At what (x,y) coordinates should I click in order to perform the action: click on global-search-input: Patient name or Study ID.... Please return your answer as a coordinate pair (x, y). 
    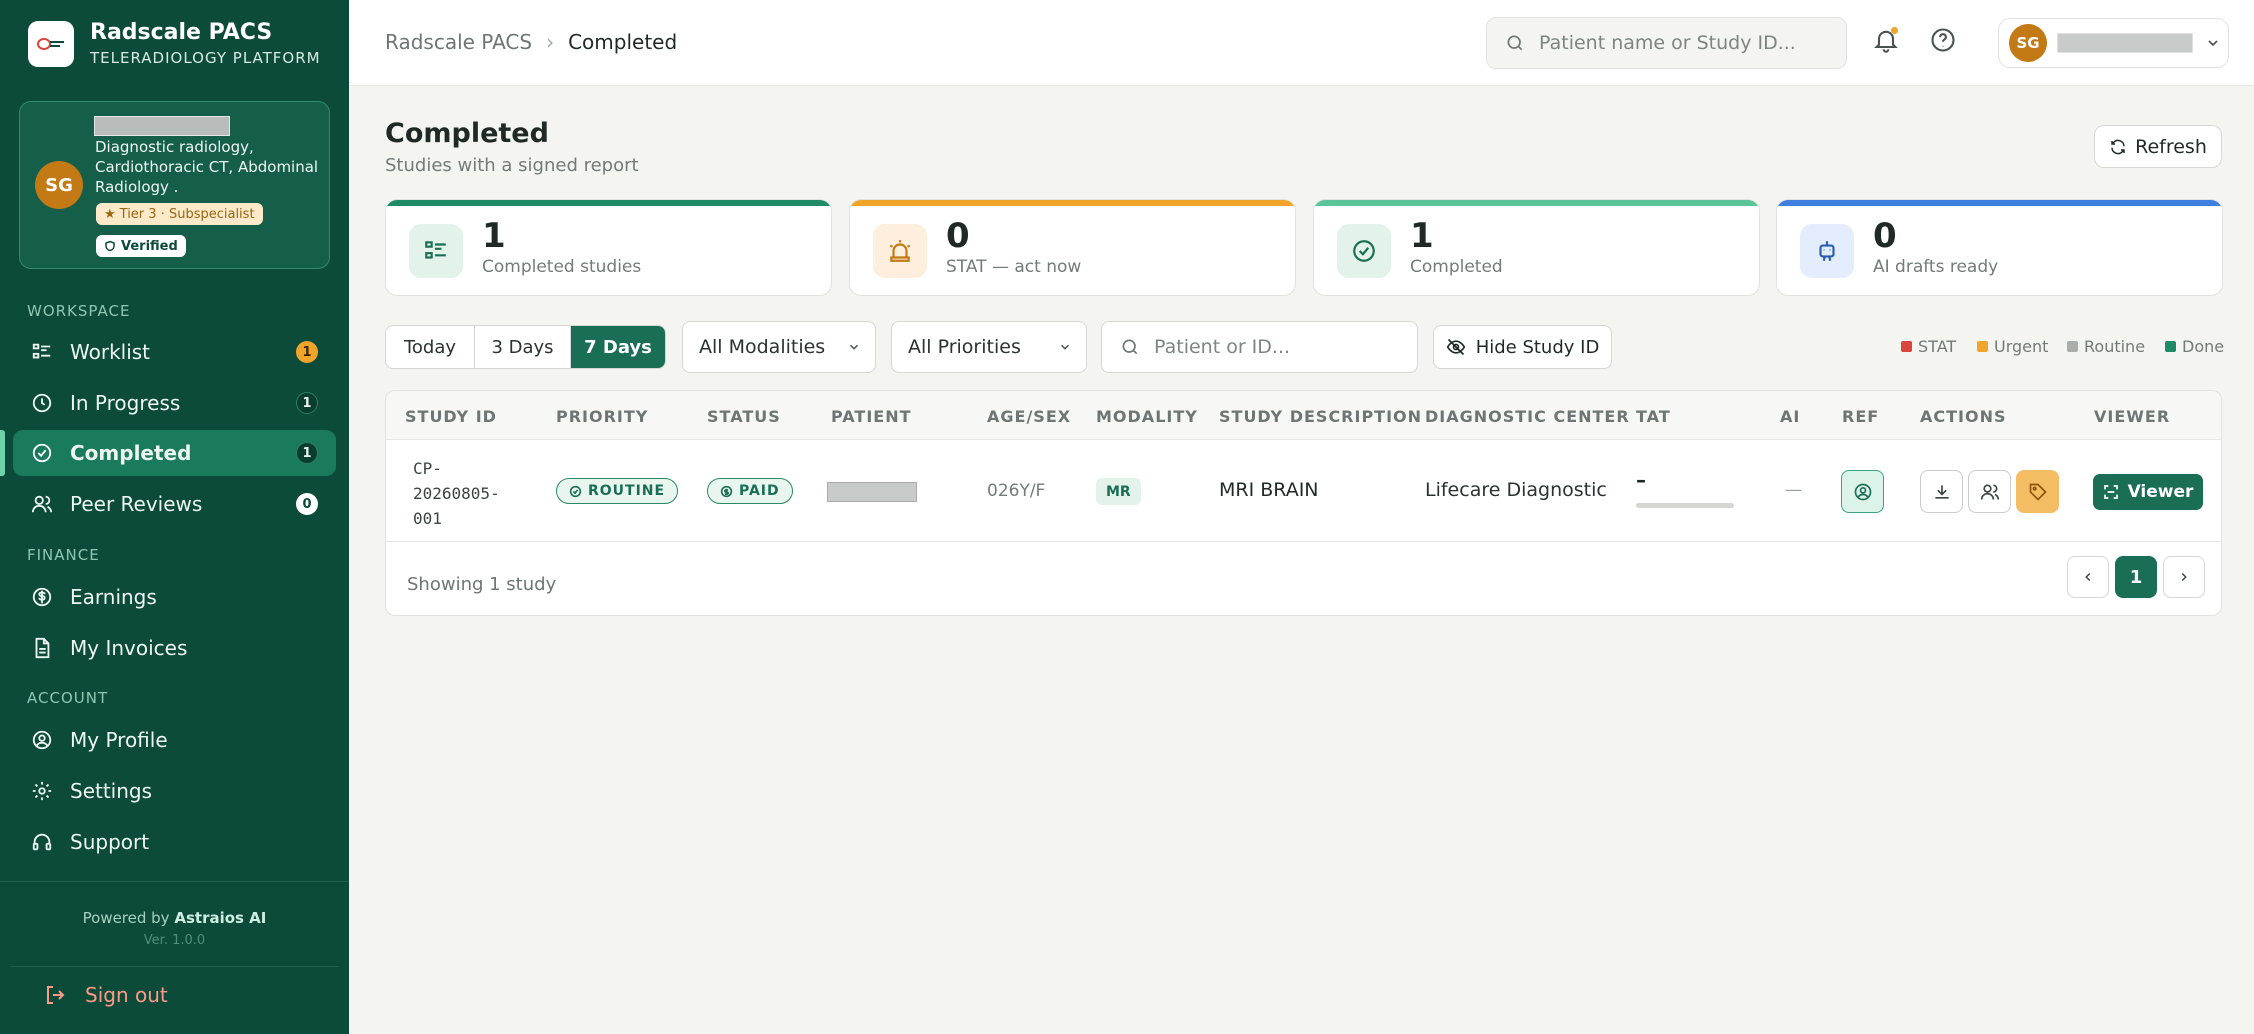
    Looking at the image, I should click on (1666, 43).